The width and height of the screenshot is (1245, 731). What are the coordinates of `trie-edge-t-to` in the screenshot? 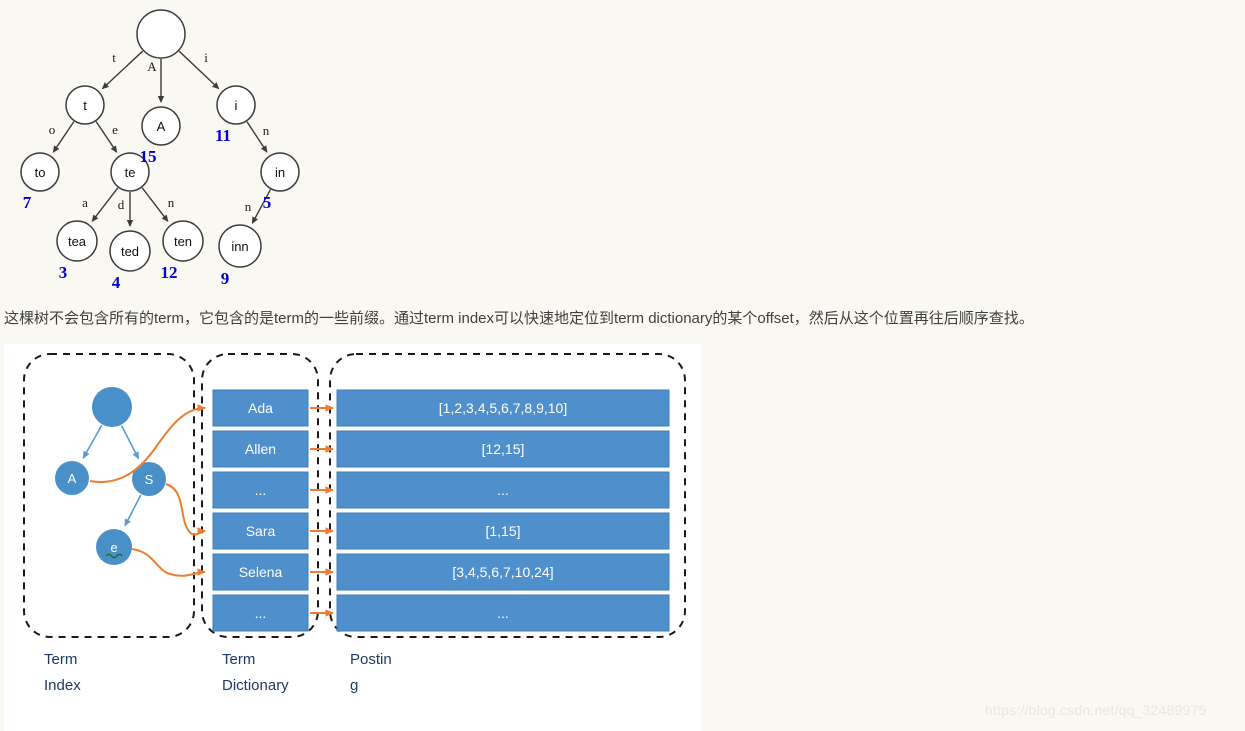 It's located at (63, 137).